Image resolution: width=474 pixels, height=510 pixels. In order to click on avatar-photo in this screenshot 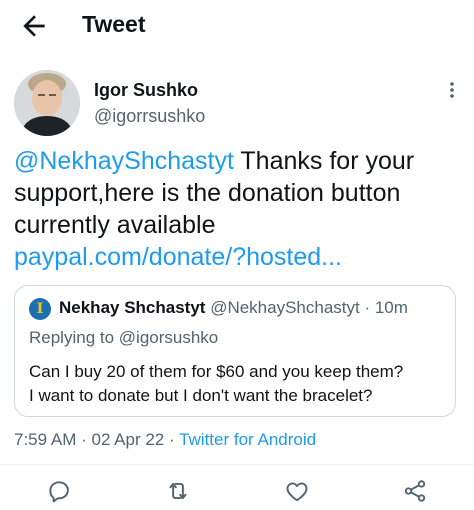, I will do `click(47, 103)`.